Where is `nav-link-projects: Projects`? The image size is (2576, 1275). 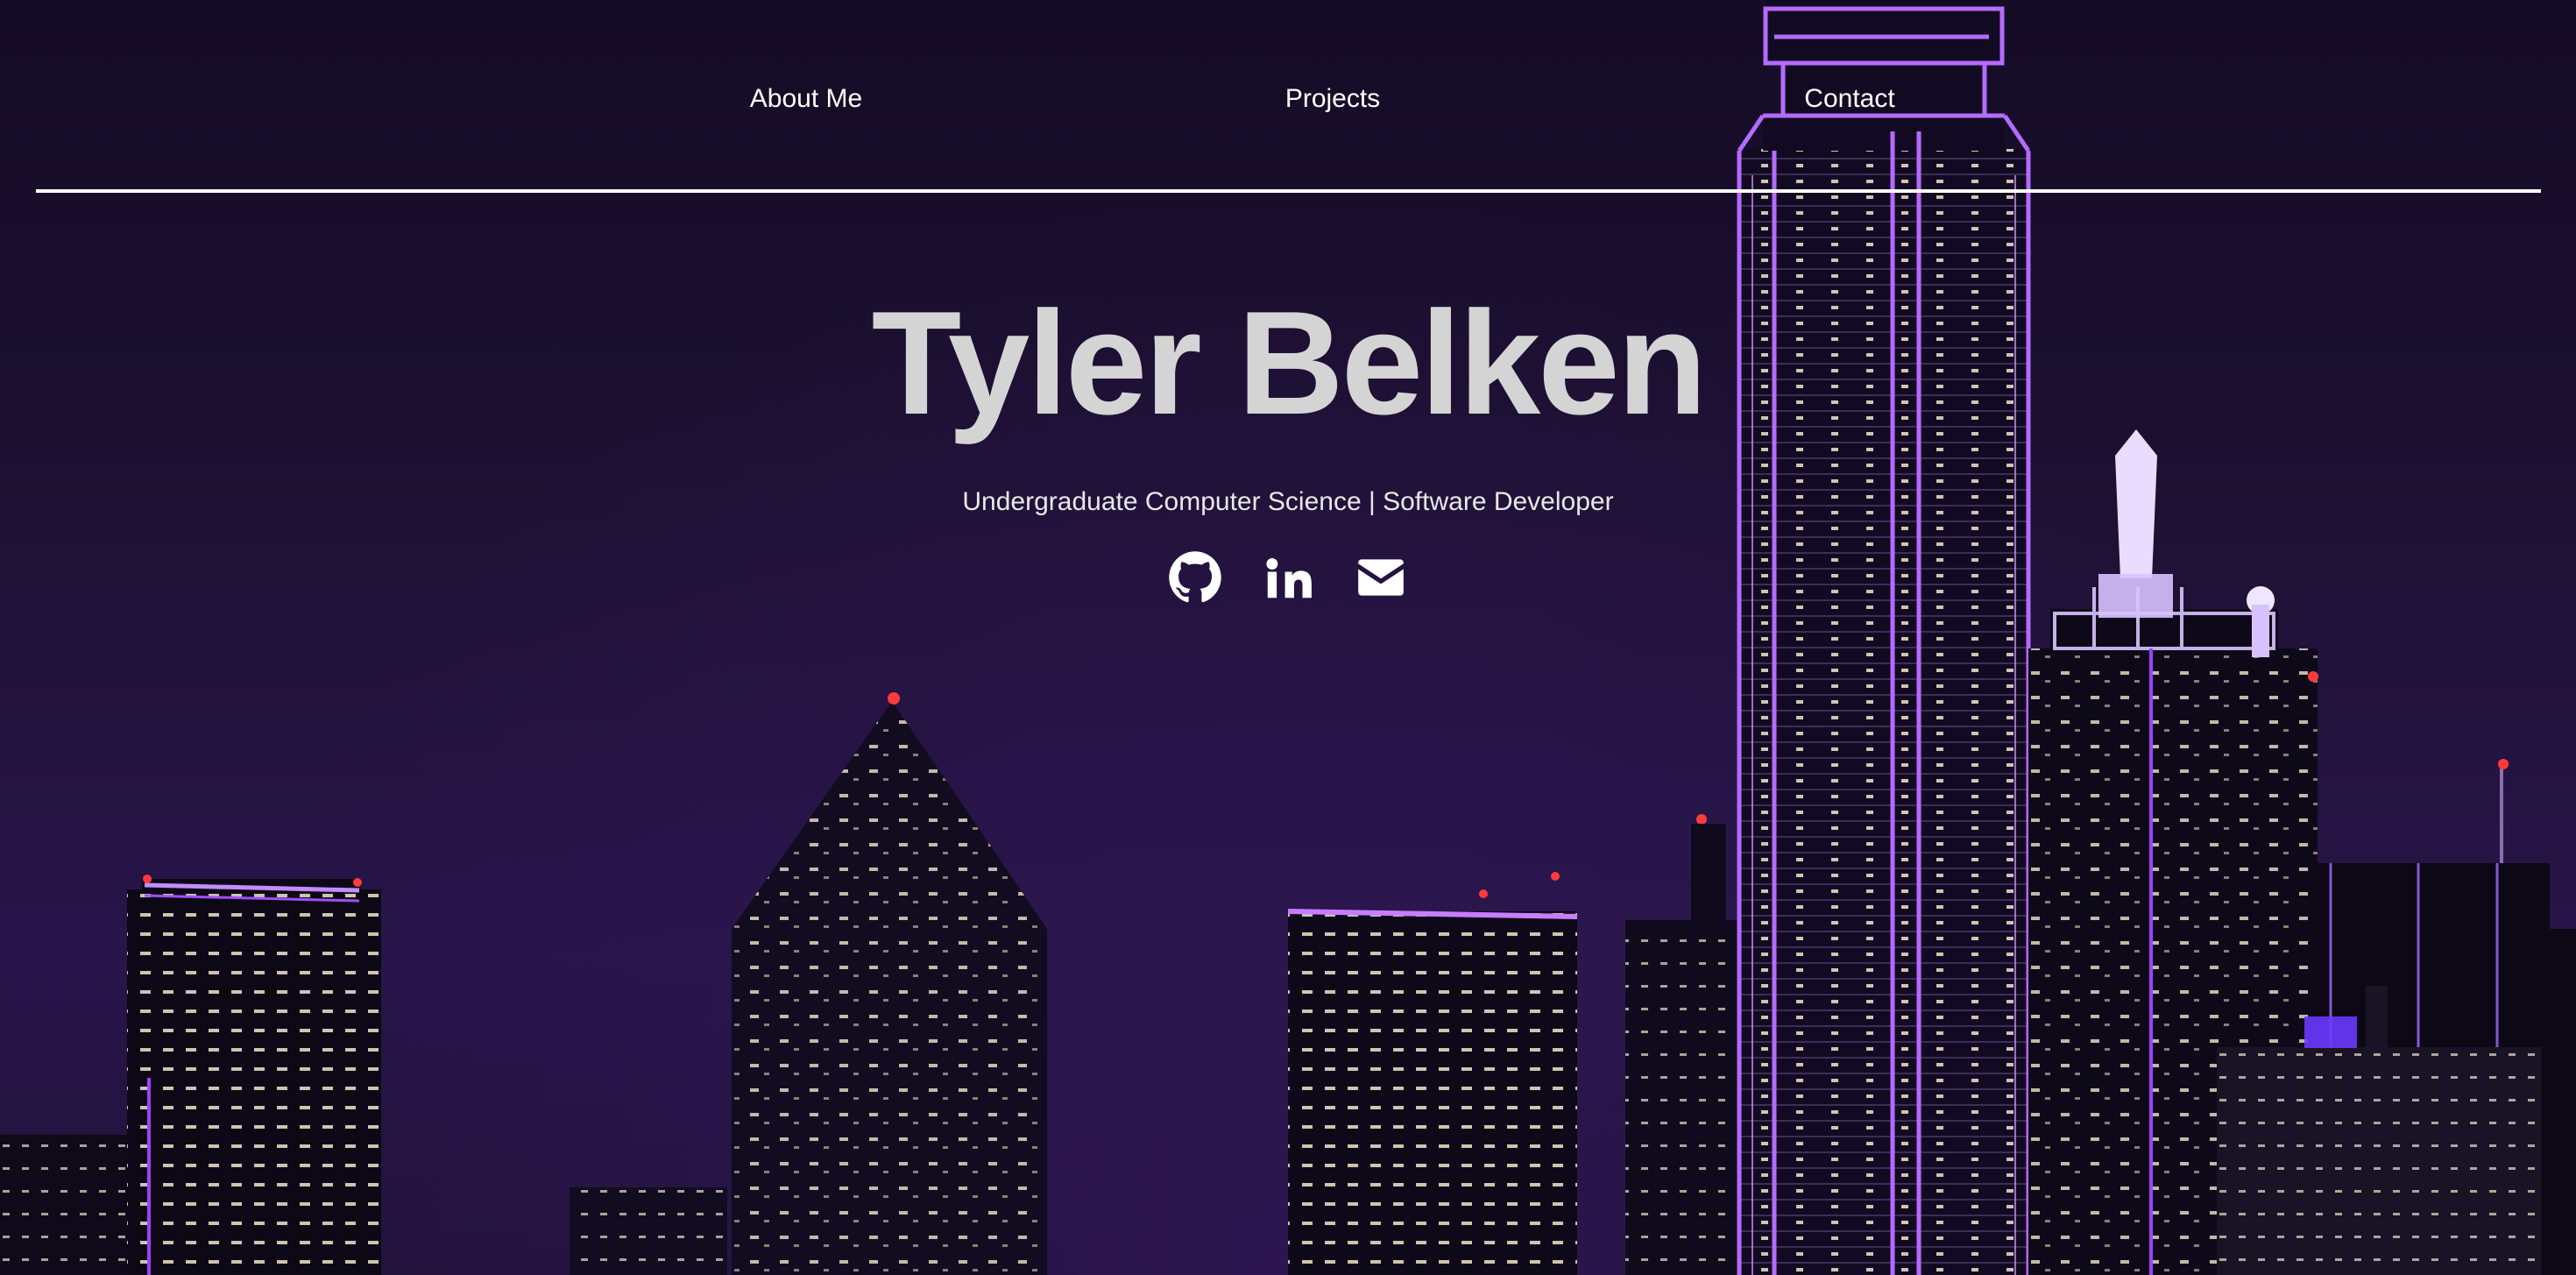 nav-link-projects: Projects is located at coordinates (1332, 99).